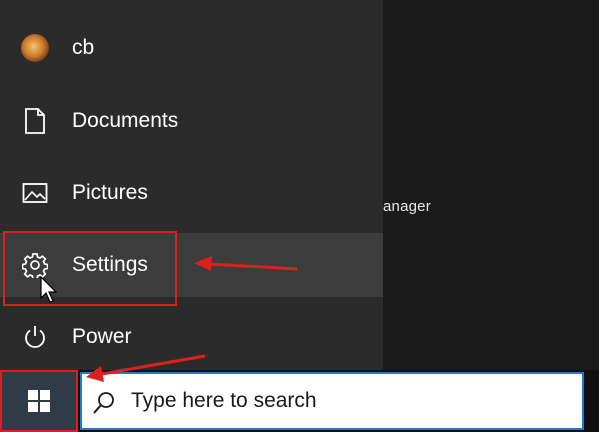 This screenshot has width=599, height=432. I want to click on taskbar: Type here to search, so click(299, 401).